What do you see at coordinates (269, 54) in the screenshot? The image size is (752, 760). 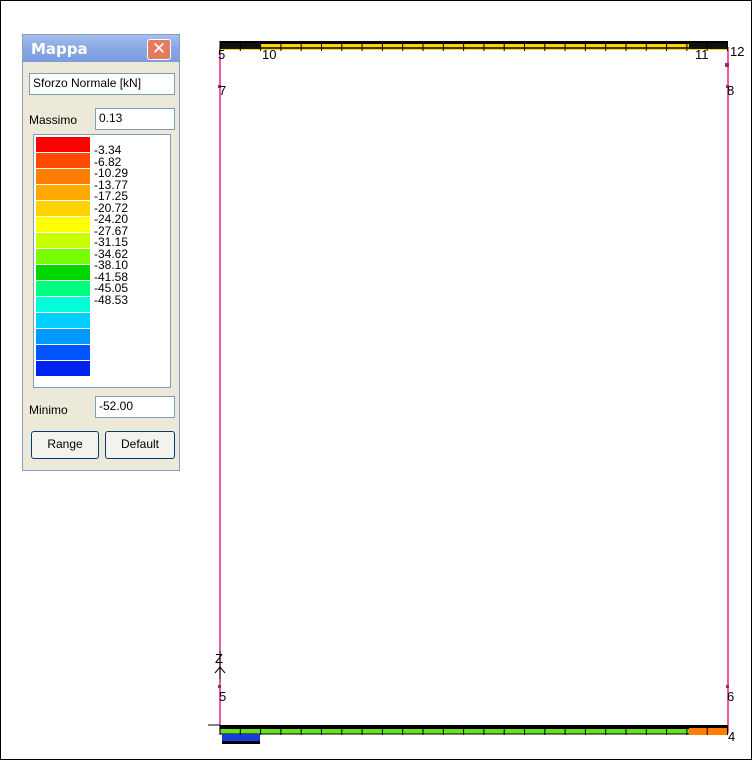 I see `label-node-10: 10` at bounding box center [269, 54].